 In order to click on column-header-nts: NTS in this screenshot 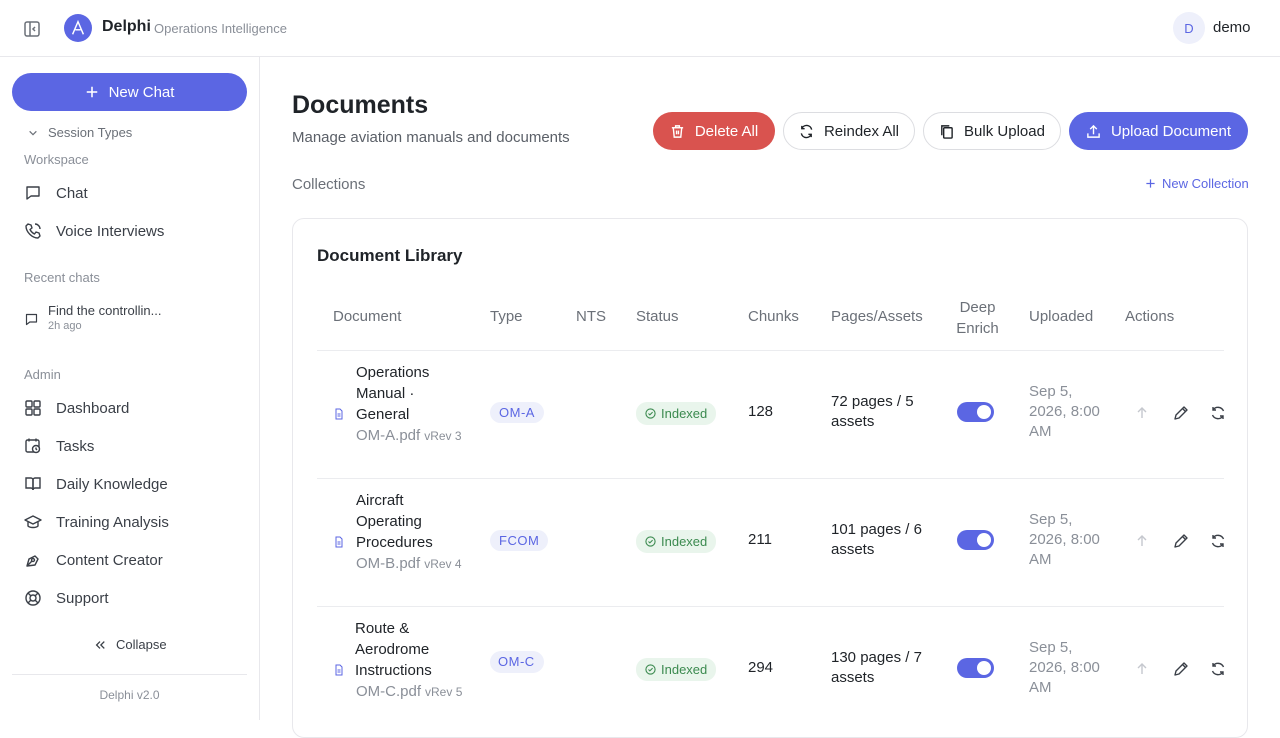, I will do `click(591, 316)`.